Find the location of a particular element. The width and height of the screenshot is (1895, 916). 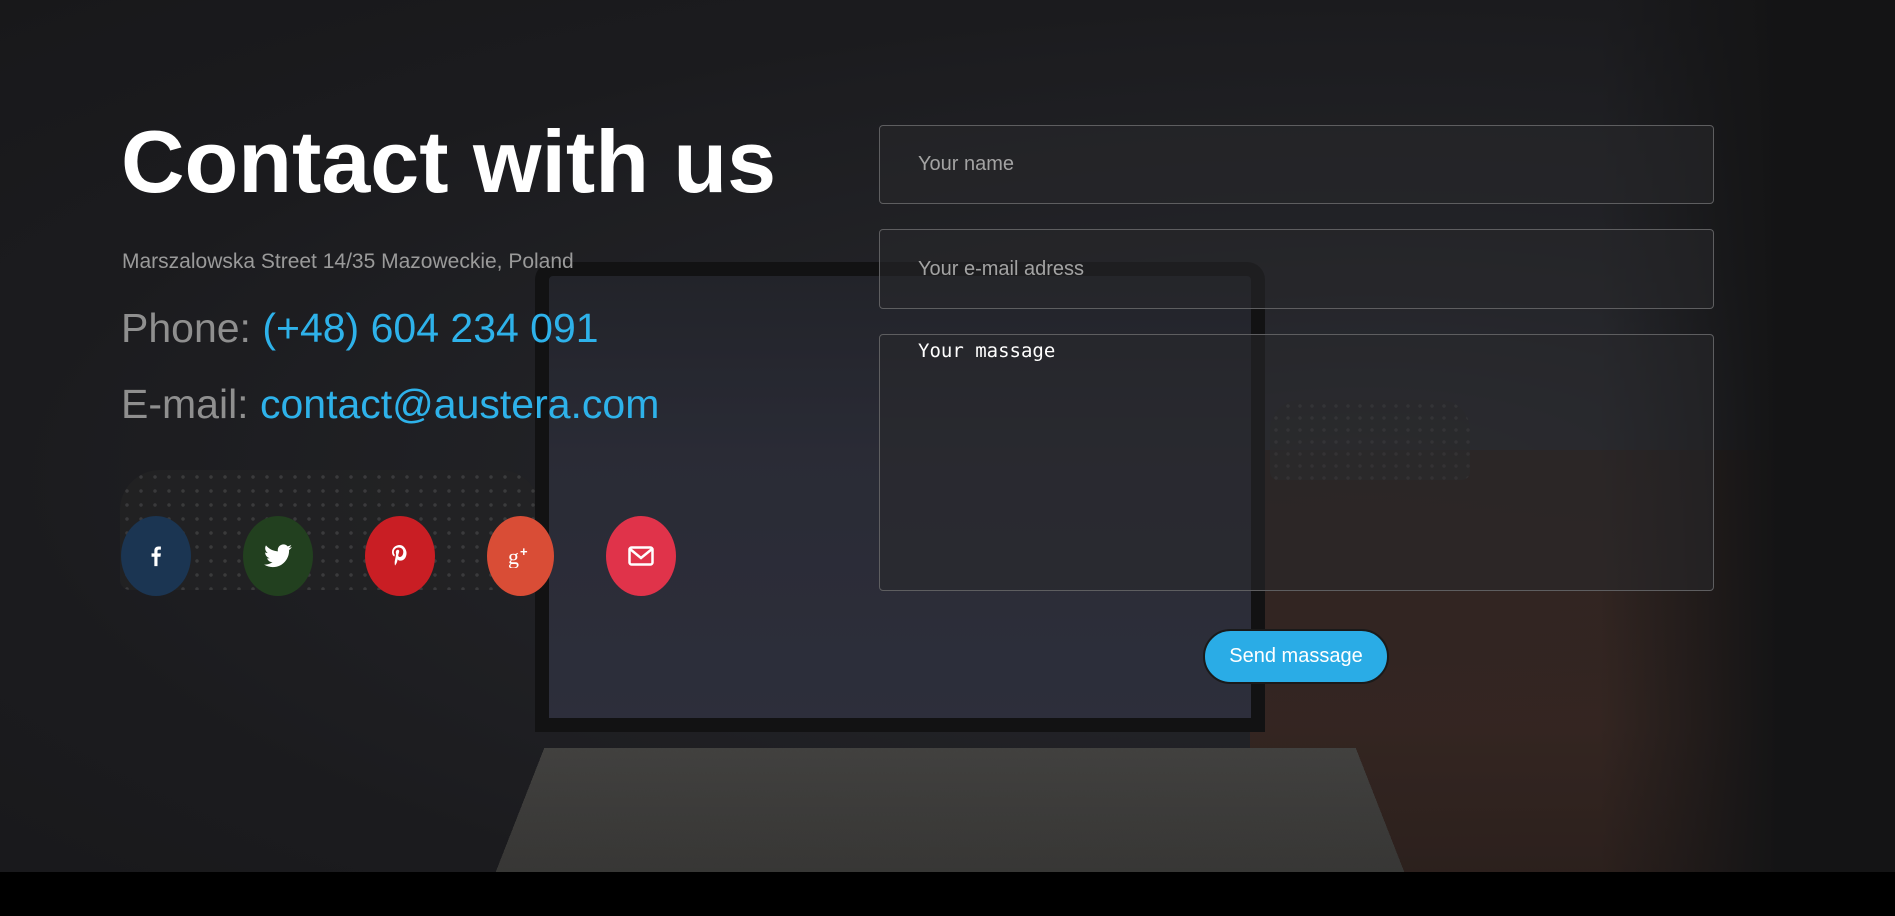

google-plus-icon: g + is located at coordinates (518, 556).